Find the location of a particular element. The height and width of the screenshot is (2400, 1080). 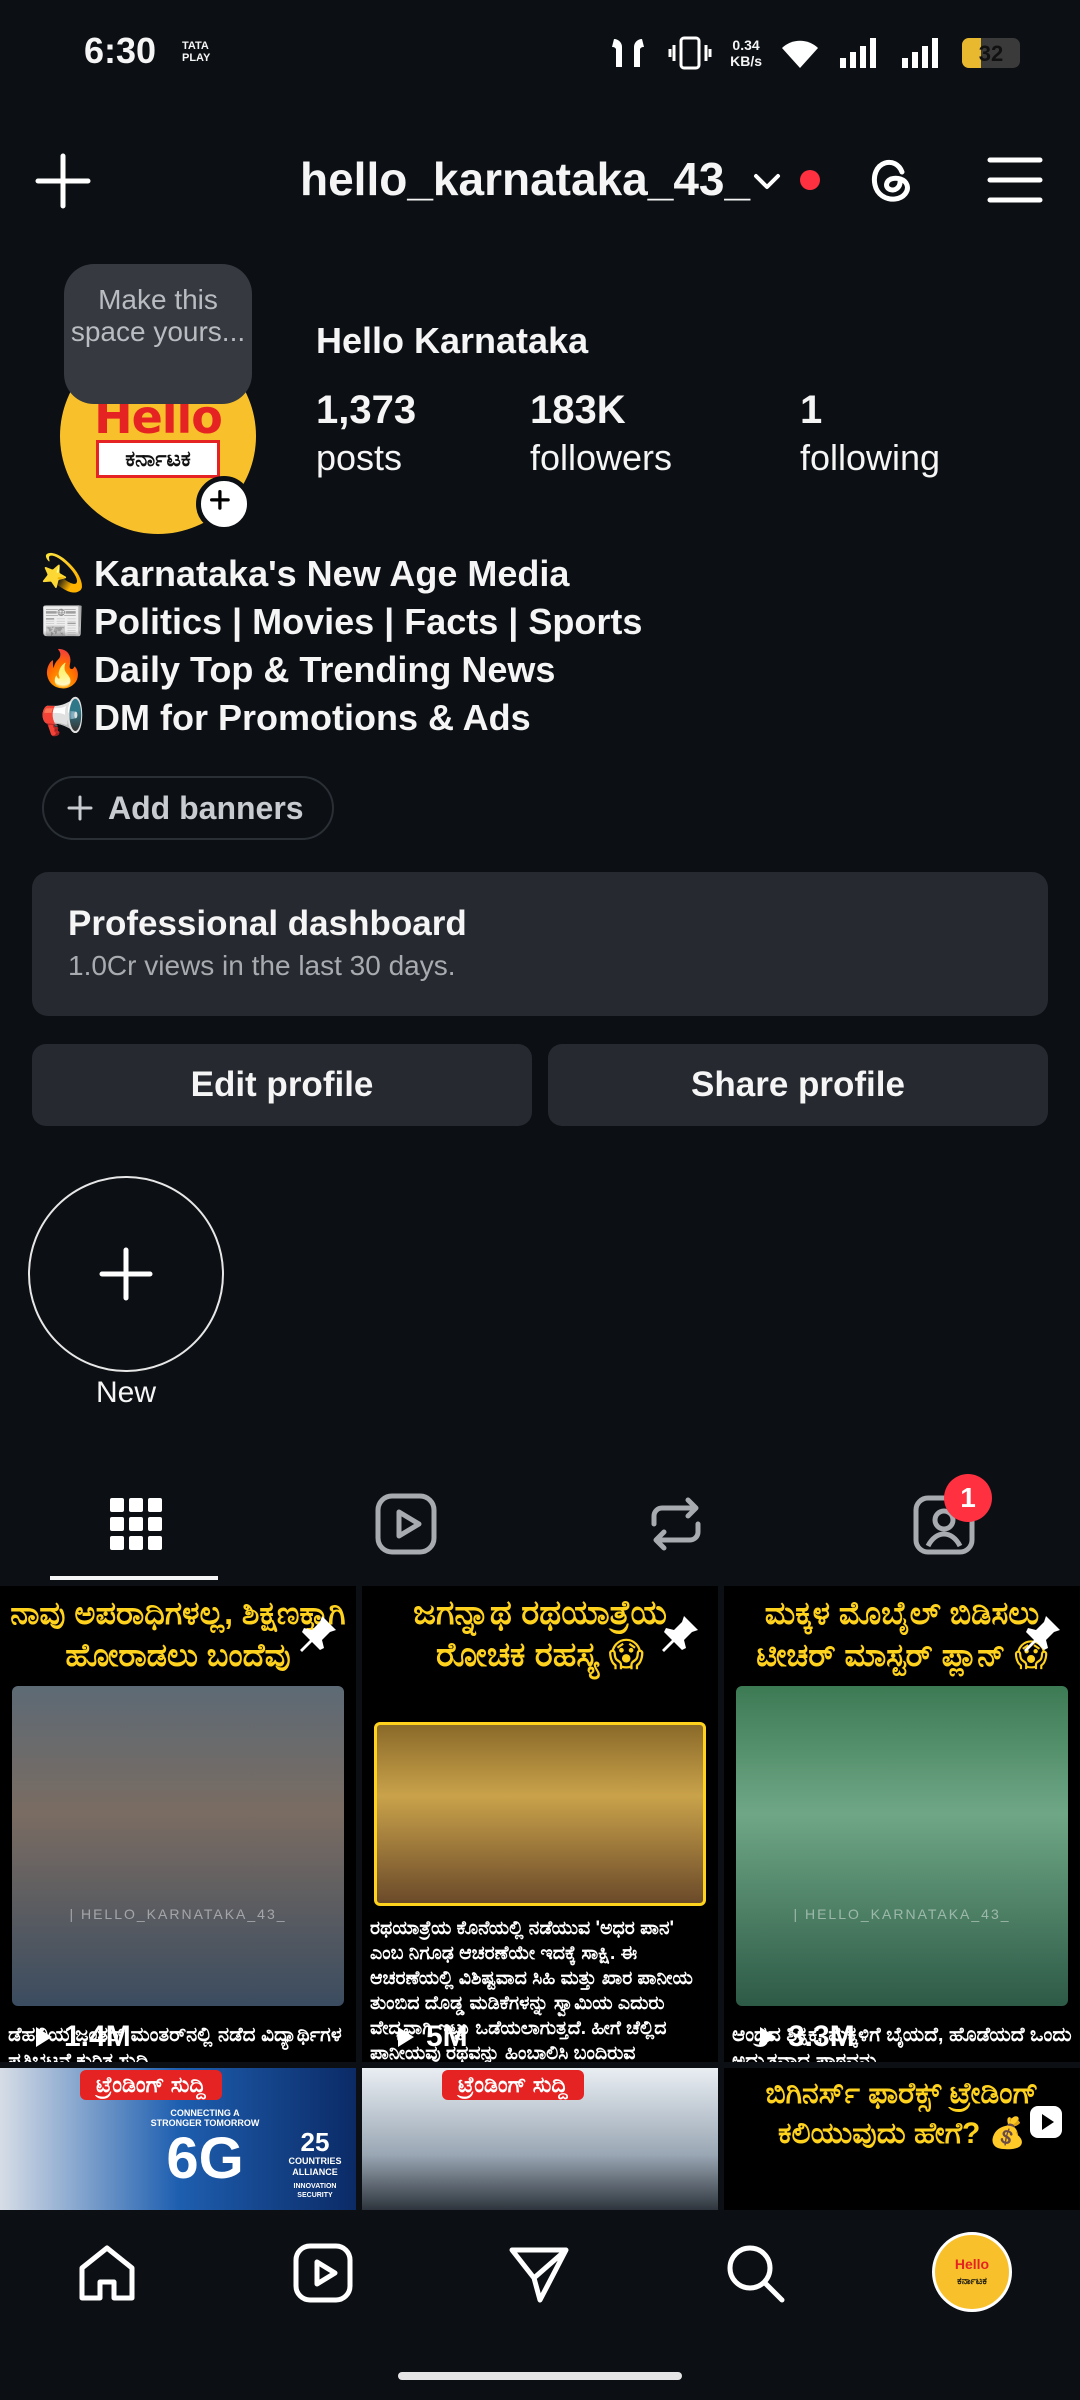

post-views: 1.4M is located at coordinates (80, 2037).